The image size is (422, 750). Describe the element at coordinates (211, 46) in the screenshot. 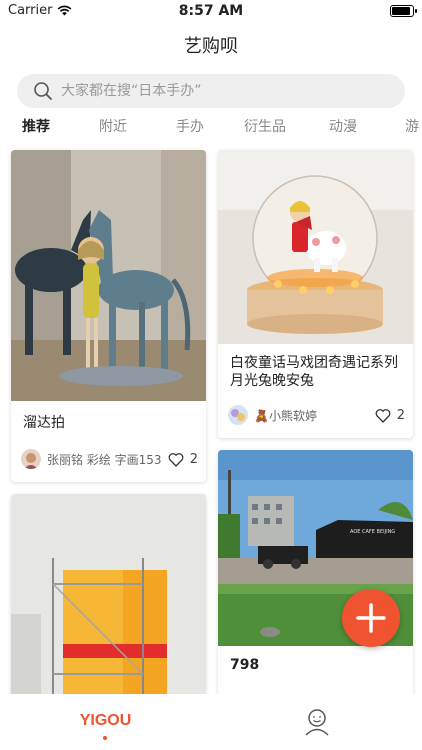

I see `page-title: 艺购呗` at that location.